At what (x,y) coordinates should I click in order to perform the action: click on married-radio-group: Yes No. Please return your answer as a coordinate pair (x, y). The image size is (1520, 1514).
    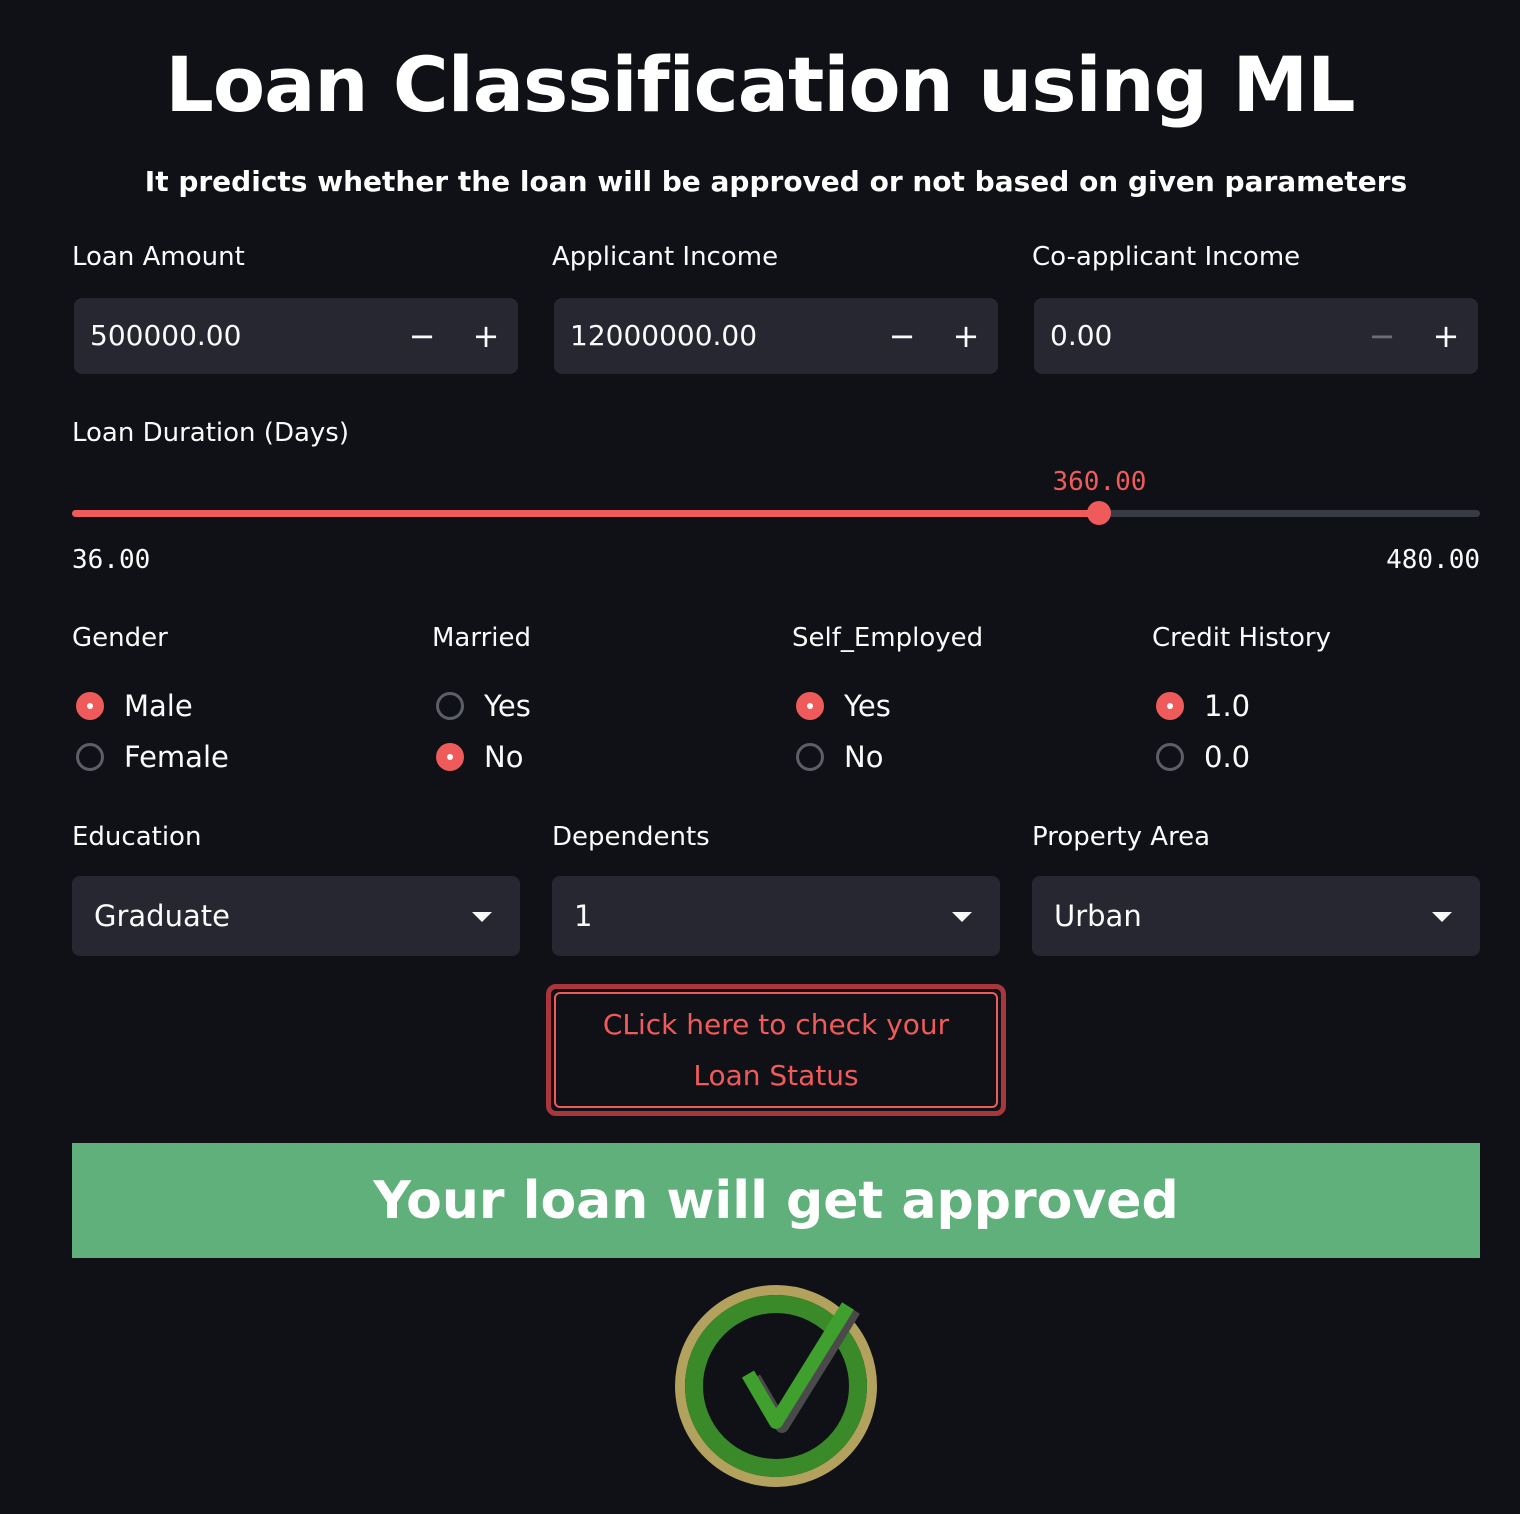
    Looking at the image, I should click on (481, 731).